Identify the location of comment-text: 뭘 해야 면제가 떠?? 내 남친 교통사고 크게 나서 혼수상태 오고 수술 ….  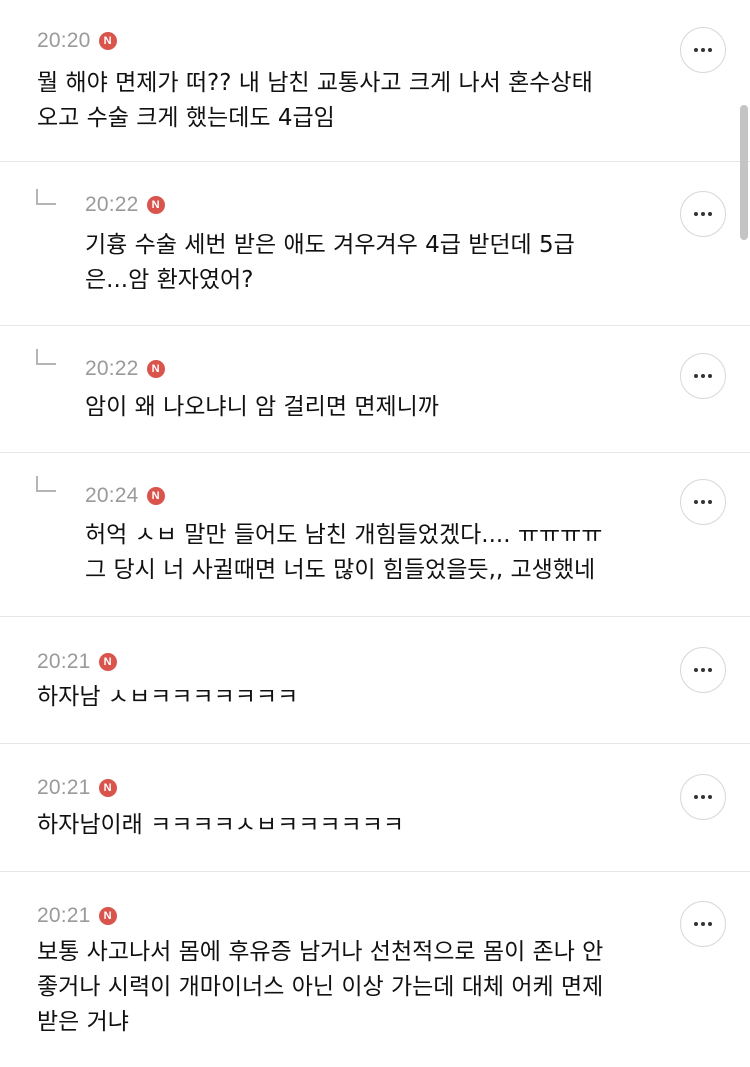
(315, 100).